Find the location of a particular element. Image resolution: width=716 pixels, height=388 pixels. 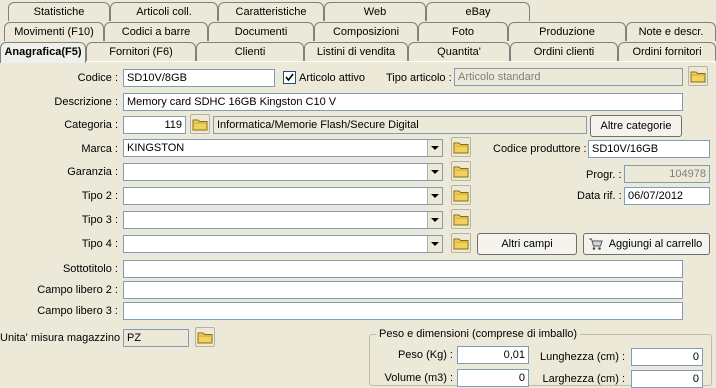

peso-input: 0,01 is located at coordinates (493, 355).